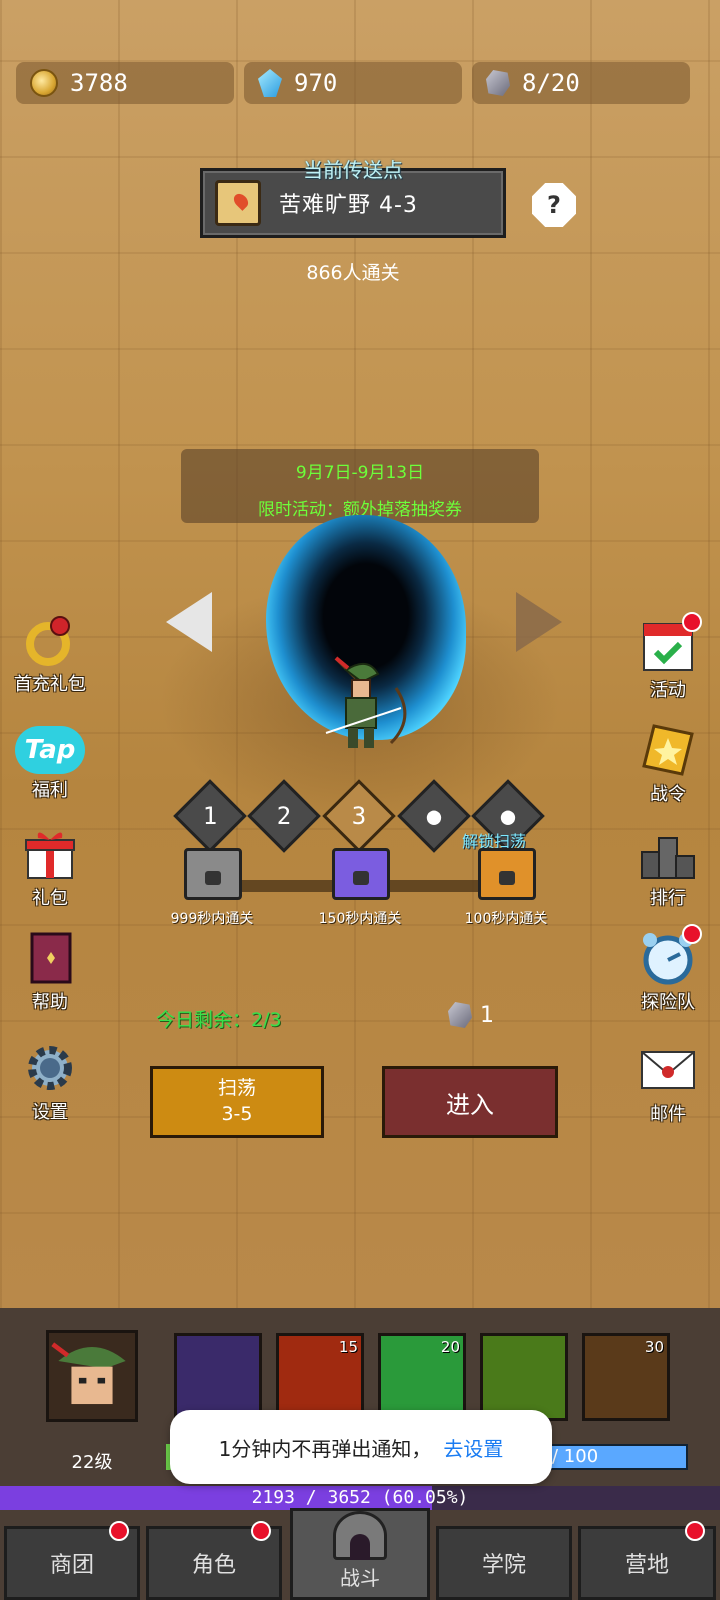 This screenshot has height=1600, width=720. I want to click on gear-icon, so click(50, 1068).